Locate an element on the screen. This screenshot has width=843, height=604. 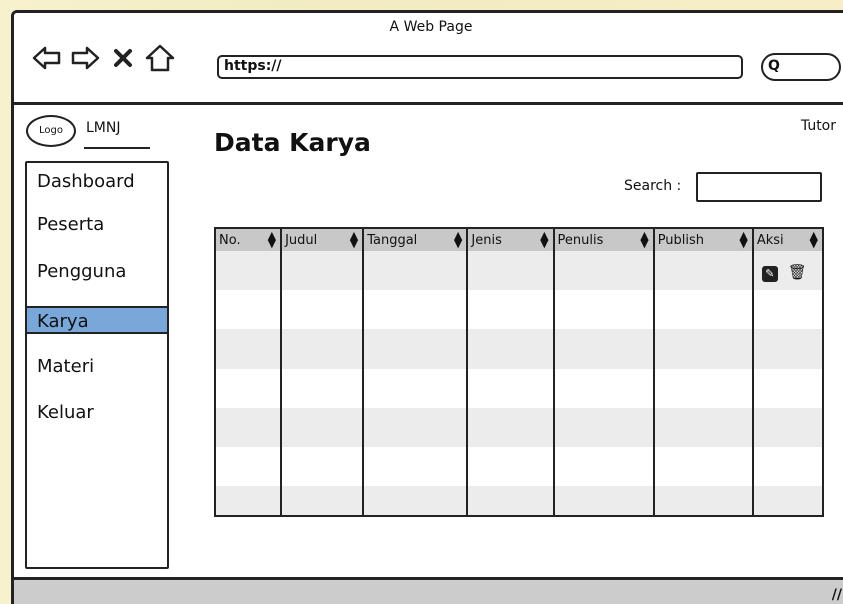
sidebar-item-karya: Karya is located at coordinates (97, 320).